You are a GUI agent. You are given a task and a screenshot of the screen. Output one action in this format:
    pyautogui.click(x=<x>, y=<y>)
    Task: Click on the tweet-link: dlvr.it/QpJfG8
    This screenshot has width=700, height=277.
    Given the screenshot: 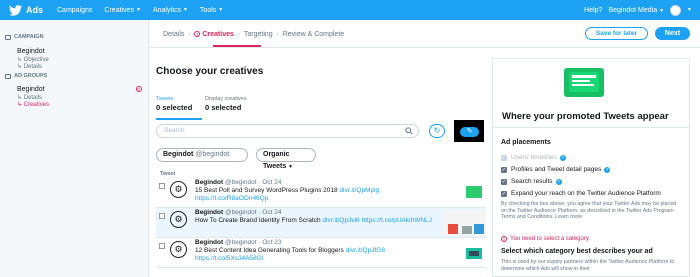 What is the action you would take?
    pyautogui.click(x=365, y=250)
    